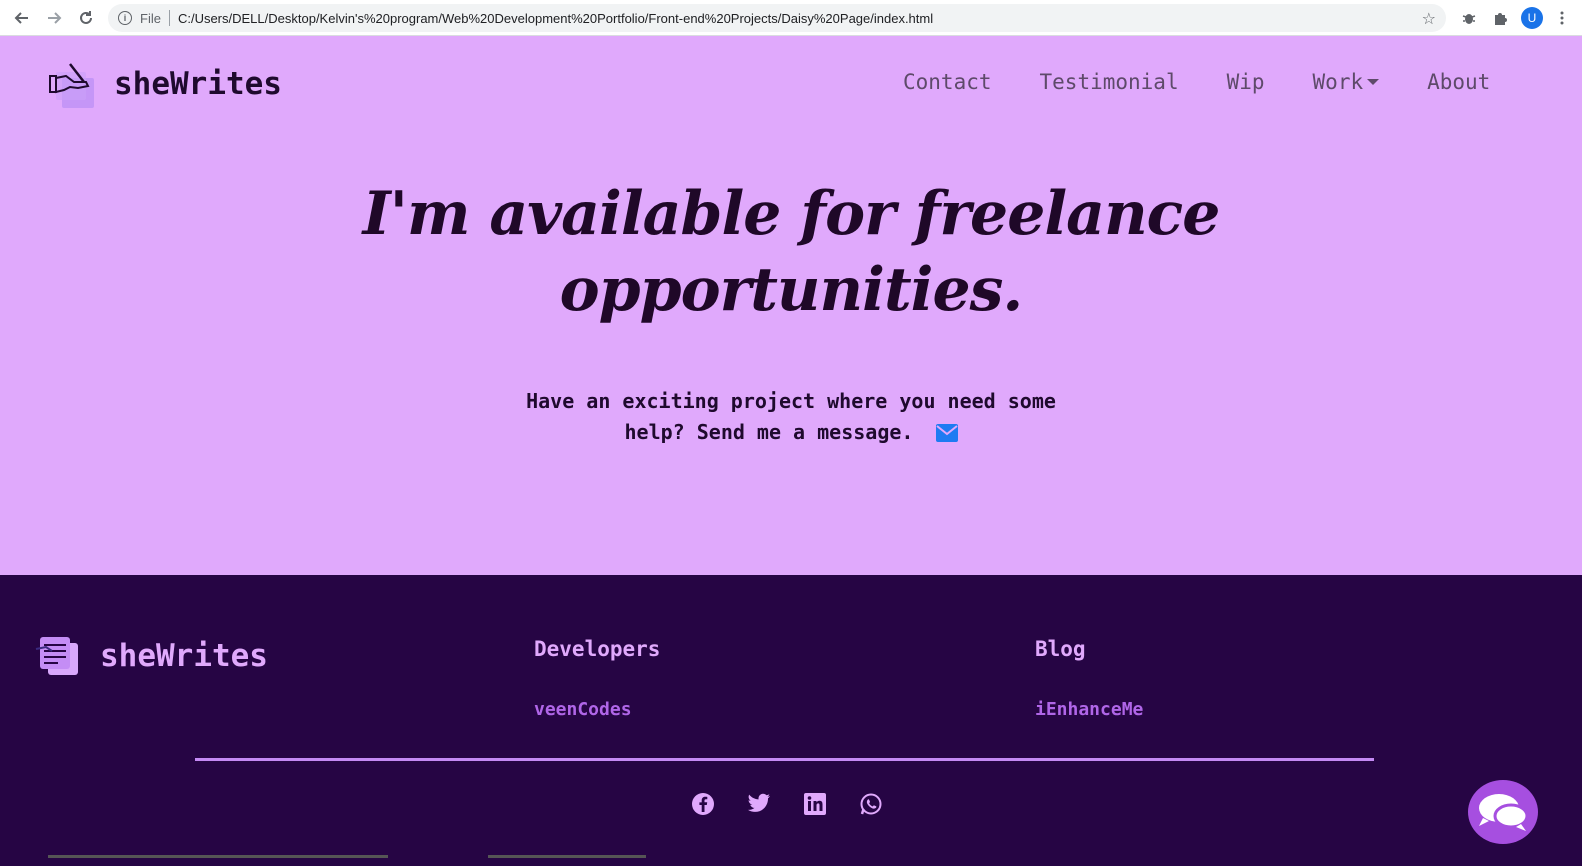 The image size is (1582, 866). Describe the element at coordinates (198, 84) in the screenshot. I see `brand-name: sheWrites` at that location.